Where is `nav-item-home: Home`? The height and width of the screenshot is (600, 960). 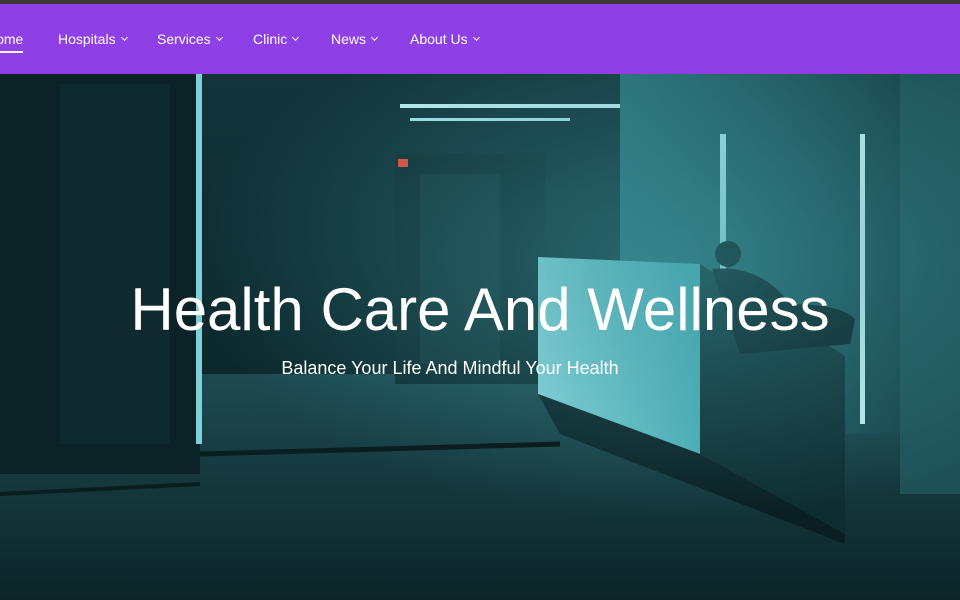 nav-item-home: Home is located at coordinates (12, 39).